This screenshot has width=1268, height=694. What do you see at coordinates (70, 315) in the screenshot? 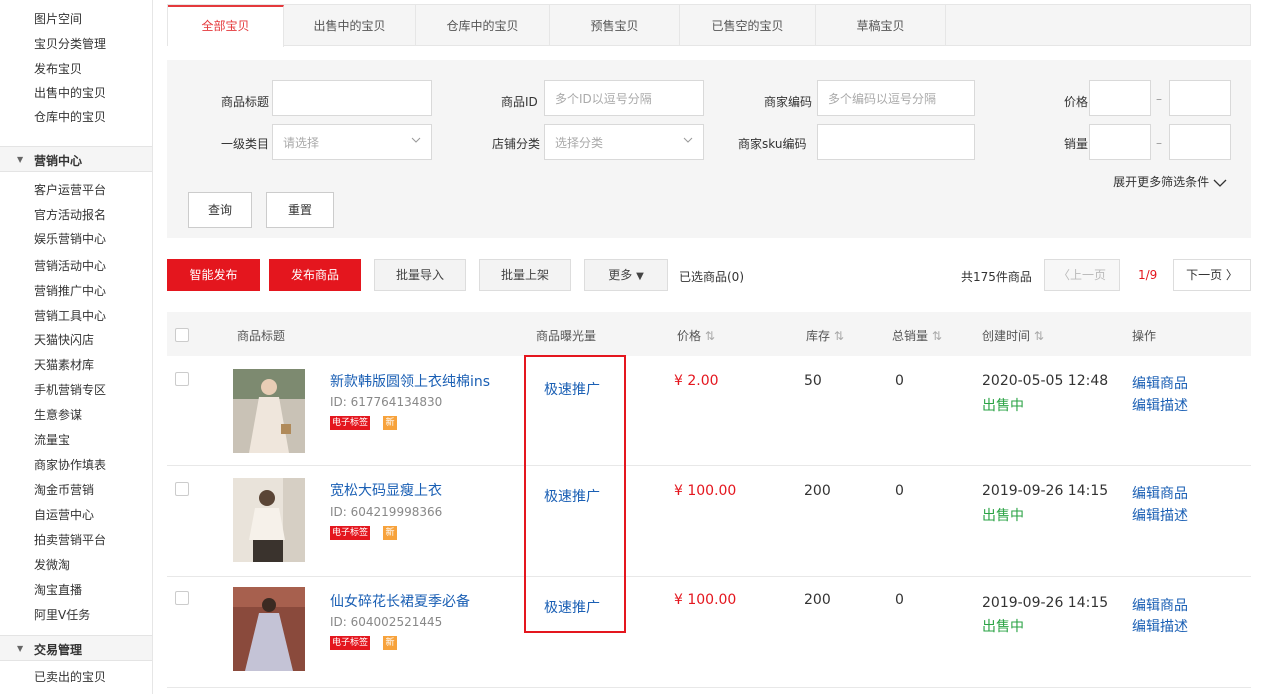
I see `sidebar-item-tools-center: 营销工具中心` at bounding box center [70, 315].